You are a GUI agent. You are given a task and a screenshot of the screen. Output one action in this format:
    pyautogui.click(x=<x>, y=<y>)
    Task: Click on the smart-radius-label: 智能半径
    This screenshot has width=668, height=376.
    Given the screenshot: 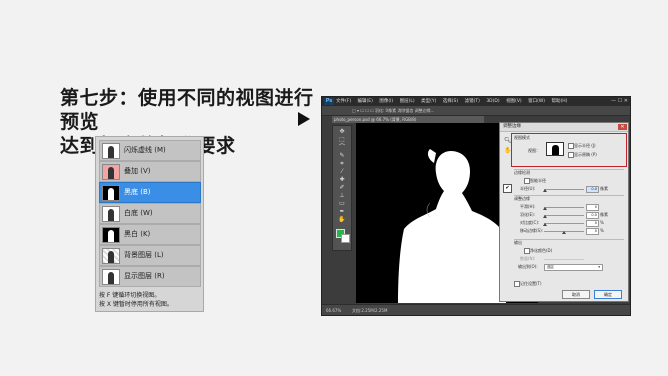 What is the action you would take?
    pyautogui.click(x=538, y=180)
    